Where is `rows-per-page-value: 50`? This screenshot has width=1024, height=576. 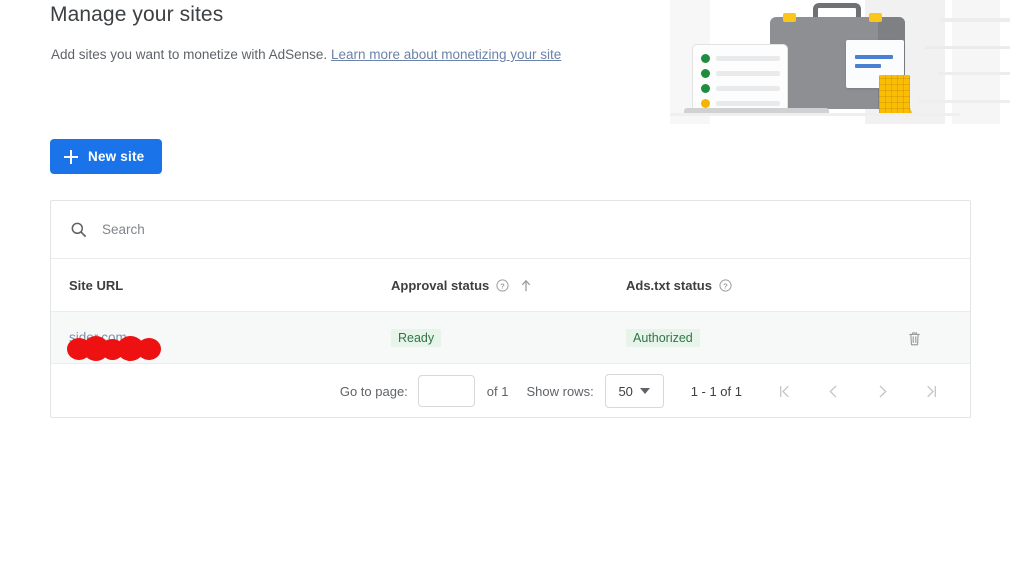
rows-per-page-value: 50 is located at coordinates (625, 391).